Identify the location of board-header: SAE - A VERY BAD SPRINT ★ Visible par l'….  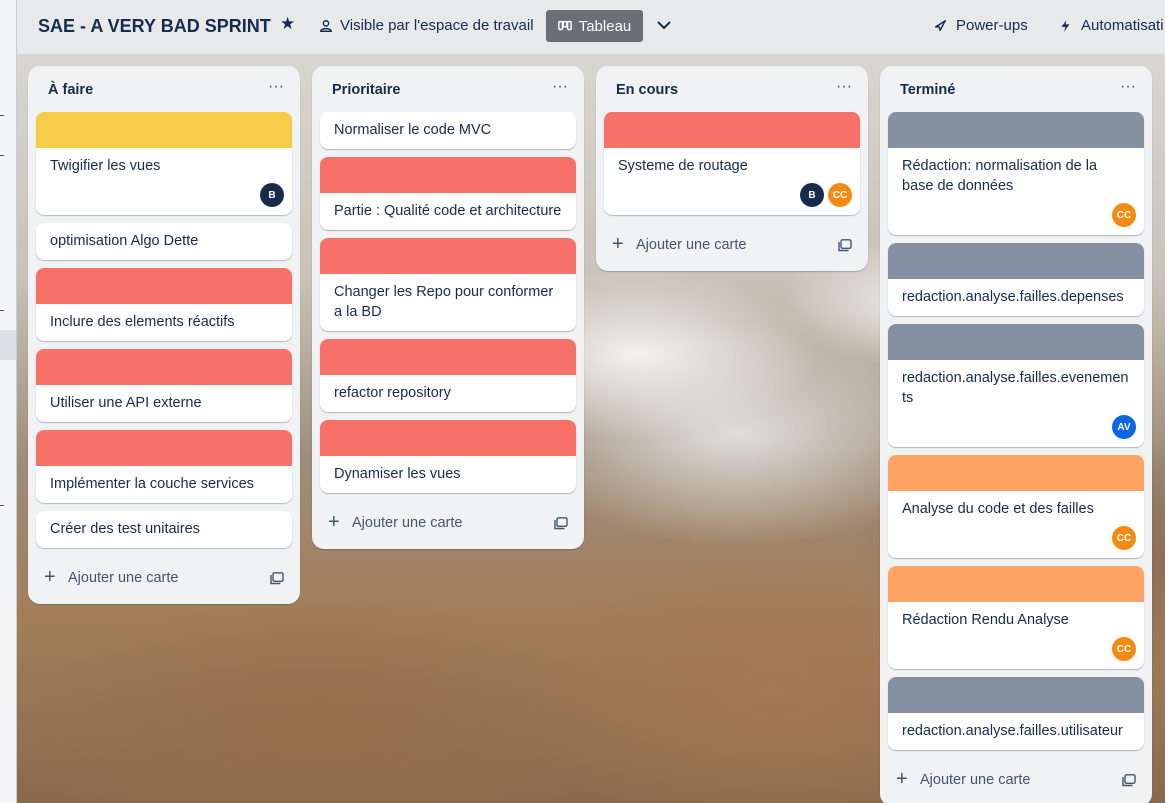
(591, 27).